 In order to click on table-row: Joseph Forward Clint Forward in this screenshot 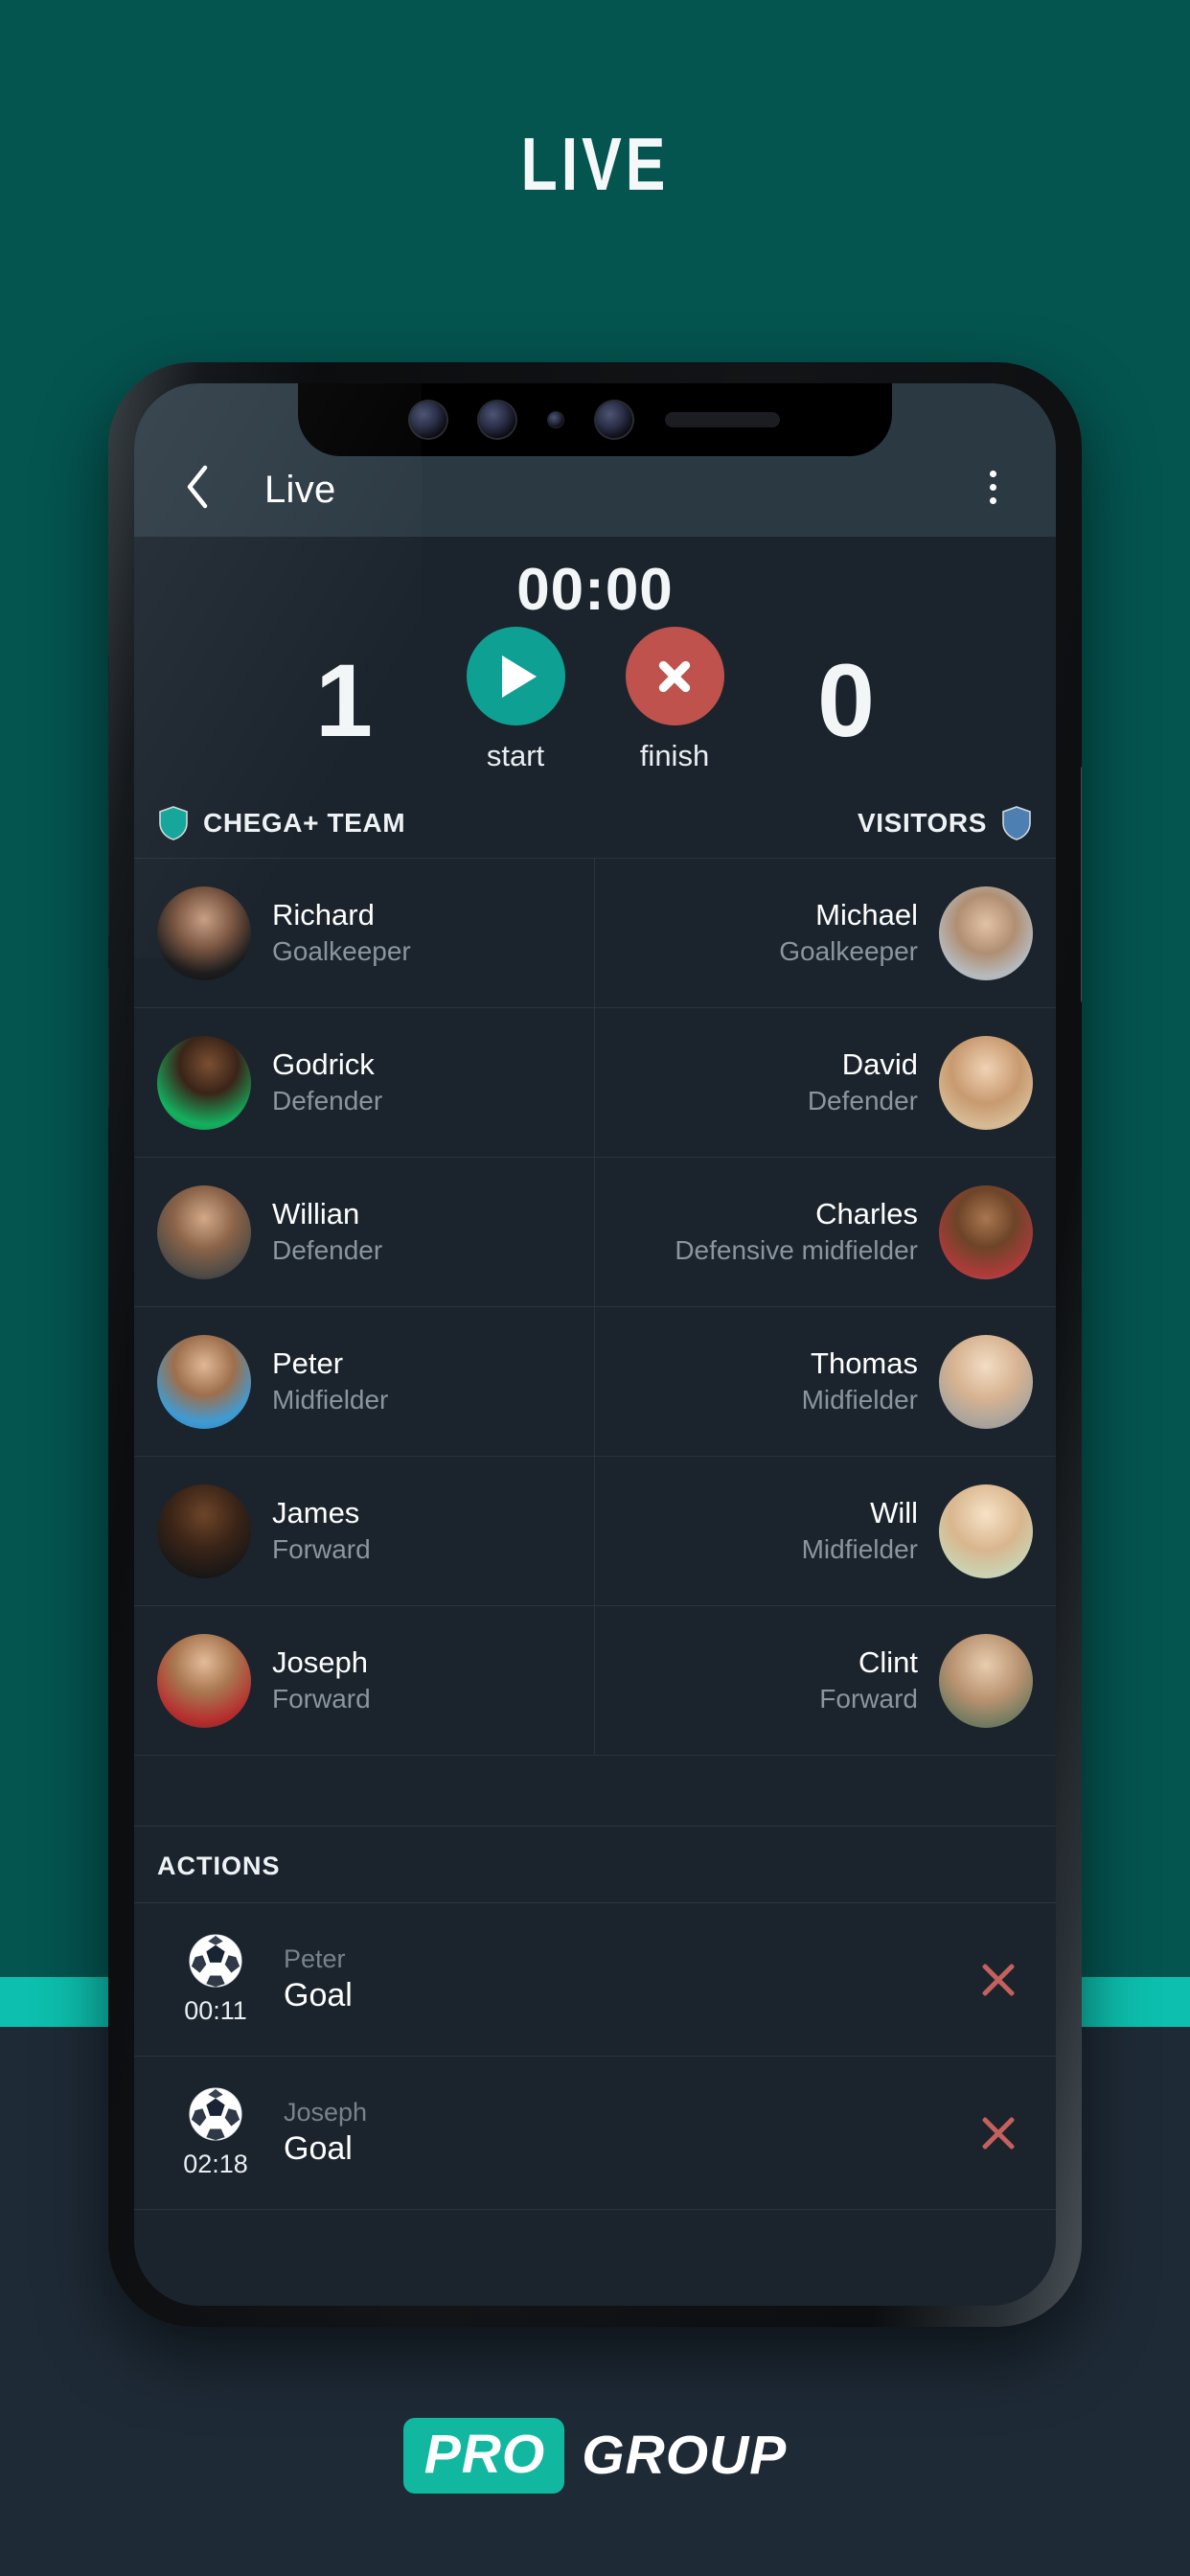, I will do `click(595, 1681)`.